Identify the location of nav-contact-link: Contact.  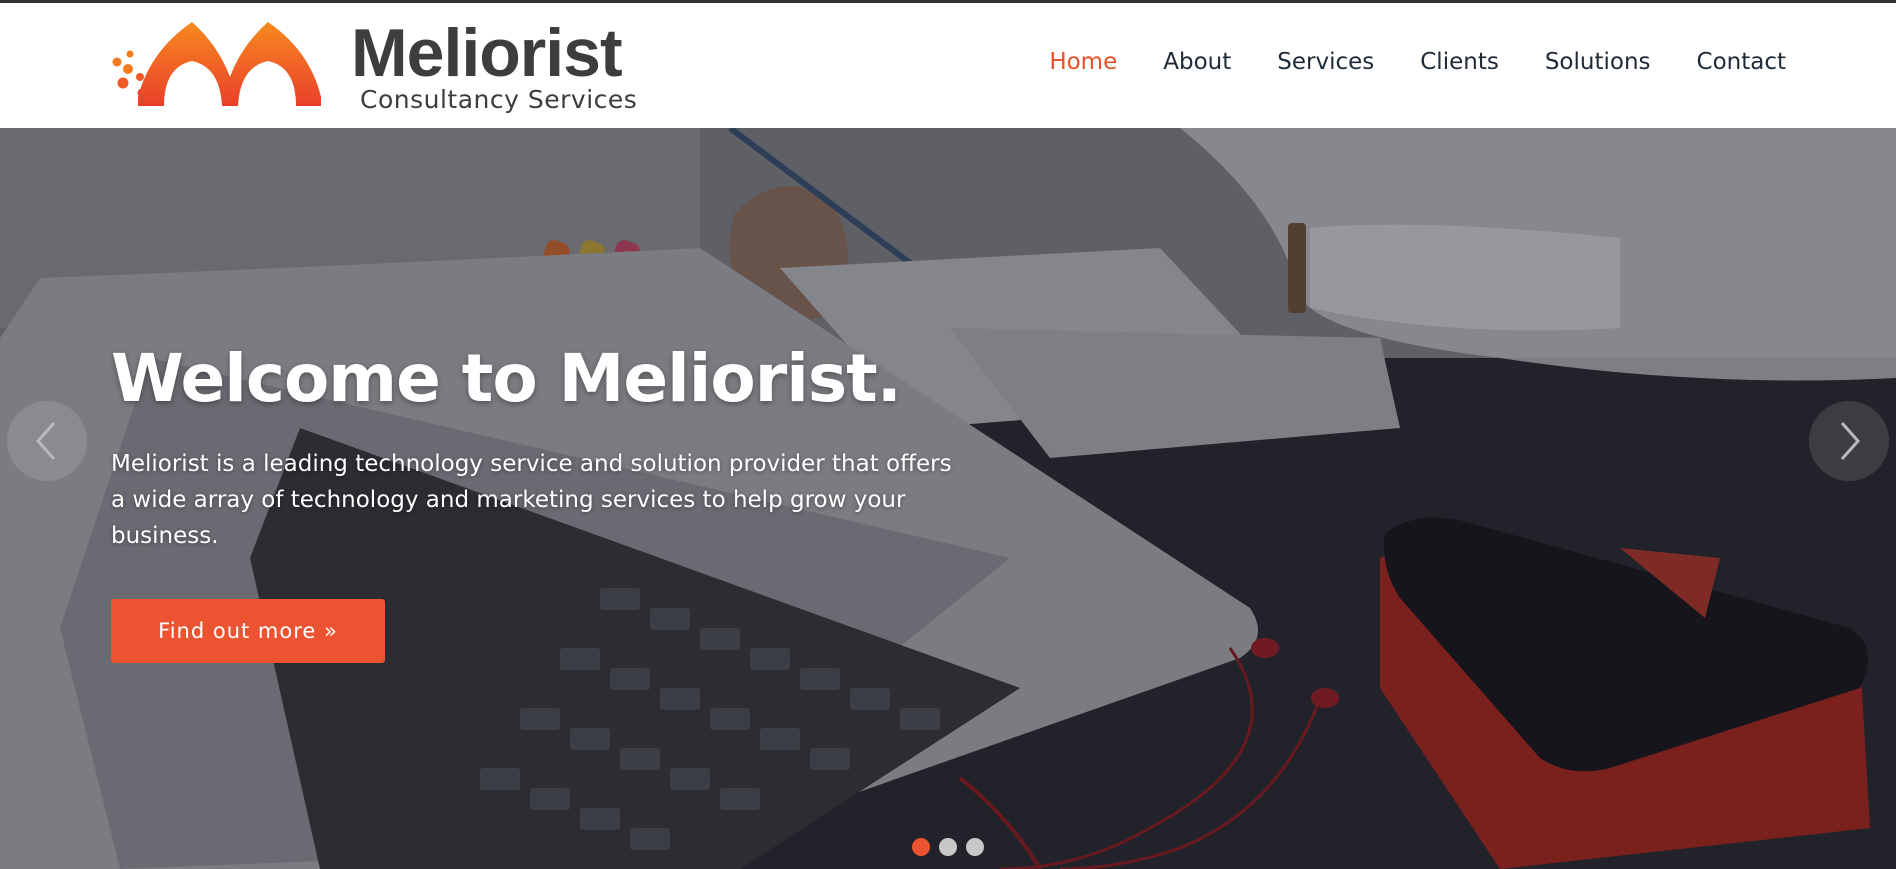
(1741, 62).